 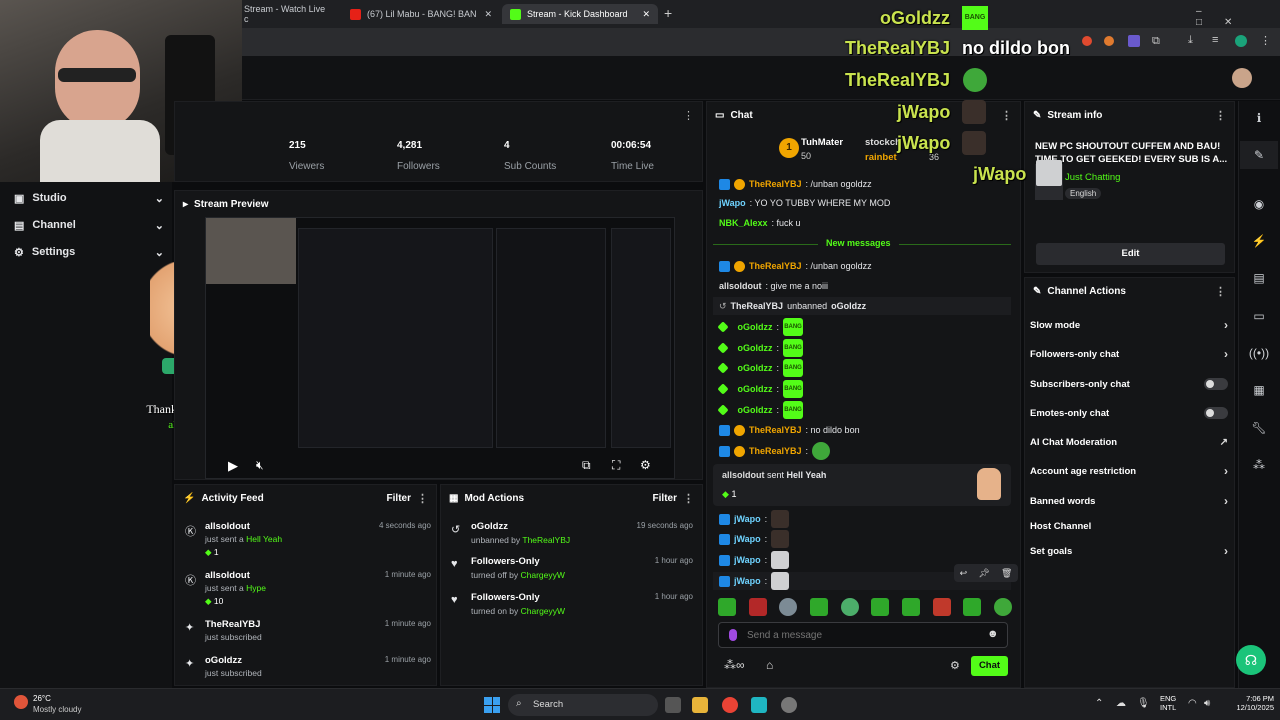 What do you see at coordinates (1129, 384) in the screenshot?
I see `channel-action-subscribers-only: Subscribers-only chat` at bounding box center [1129, 384].